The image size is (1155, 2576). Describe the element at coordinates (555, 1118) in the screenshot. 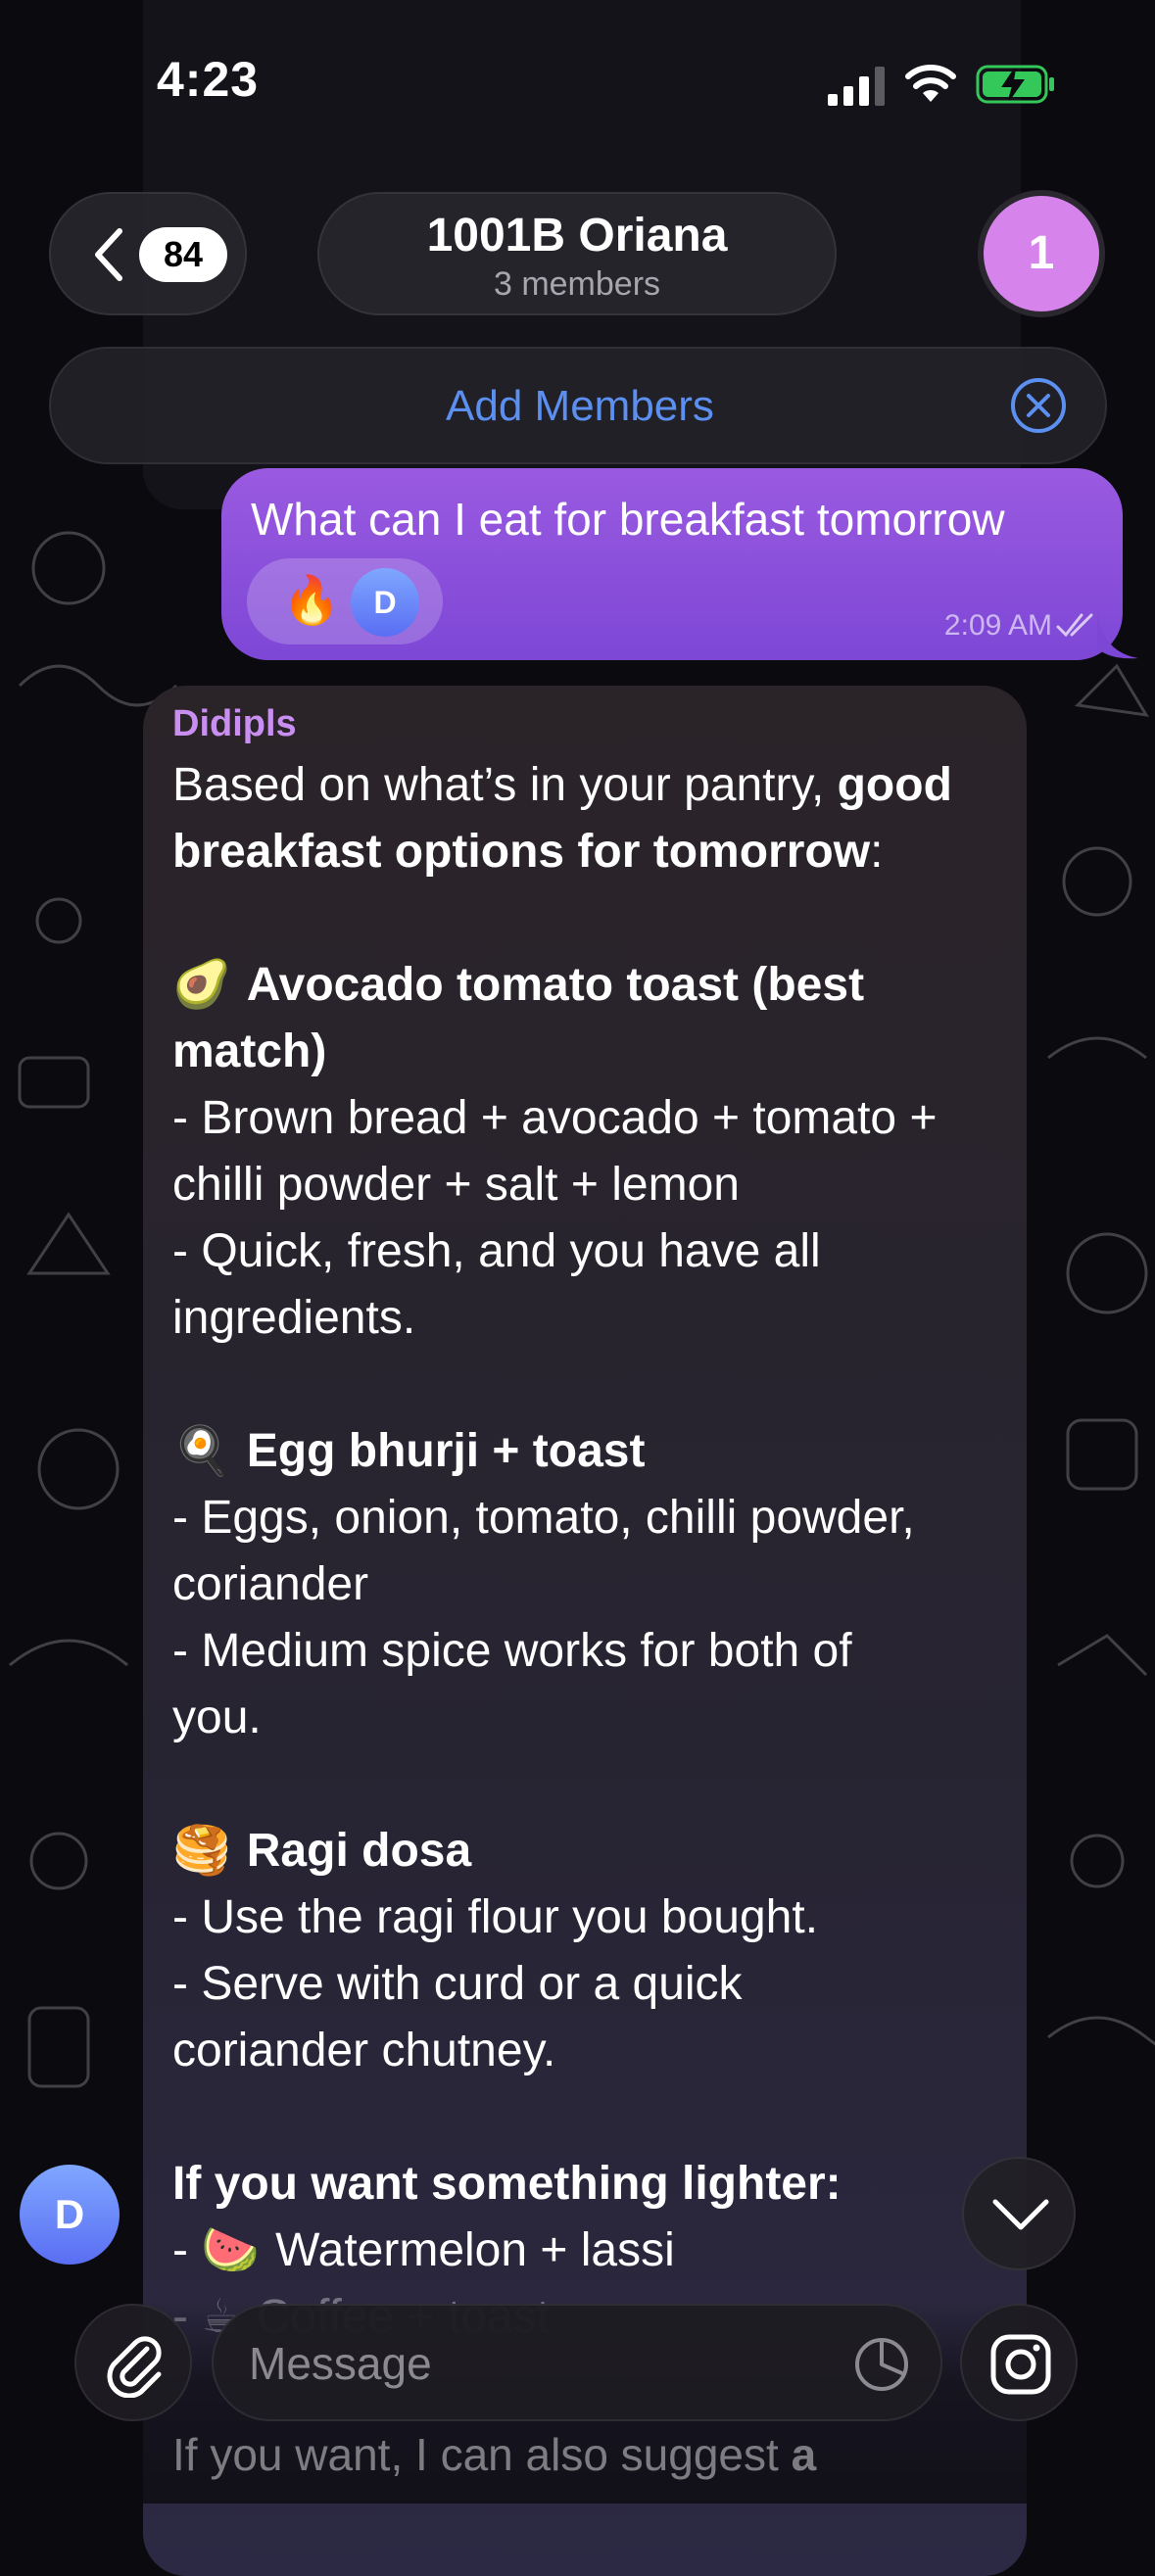

I see `option-1-line-1: - Brown bread + avocado + tomato +` at that location.